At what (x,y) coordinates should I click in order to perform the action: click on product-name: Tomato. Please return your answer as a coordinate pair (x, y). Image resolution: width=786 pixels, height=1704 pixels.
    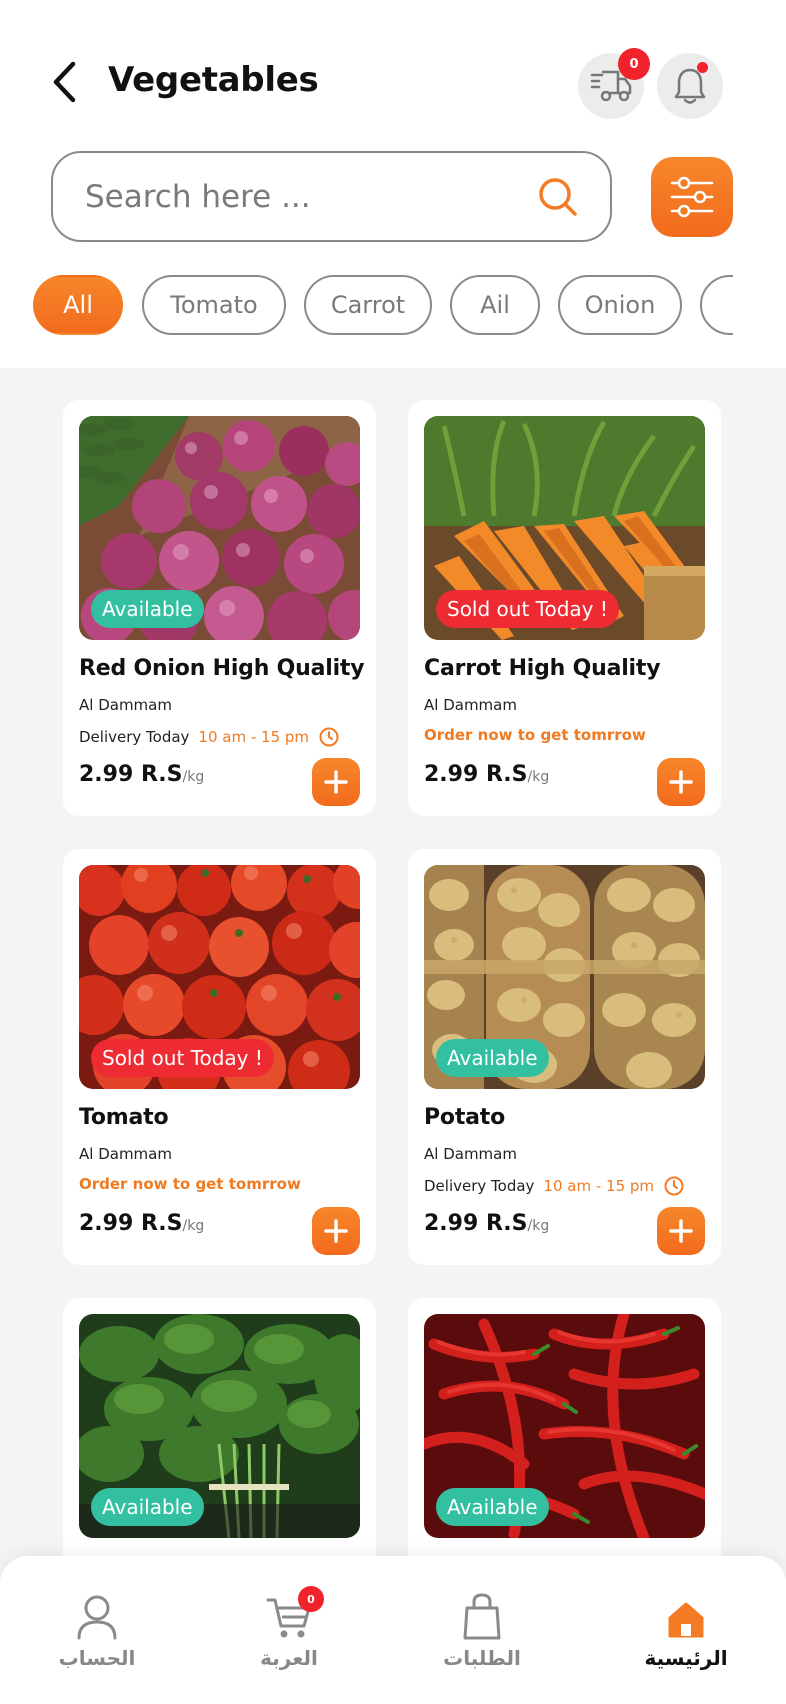
    Looking at the image, I should click on (124, 1117).